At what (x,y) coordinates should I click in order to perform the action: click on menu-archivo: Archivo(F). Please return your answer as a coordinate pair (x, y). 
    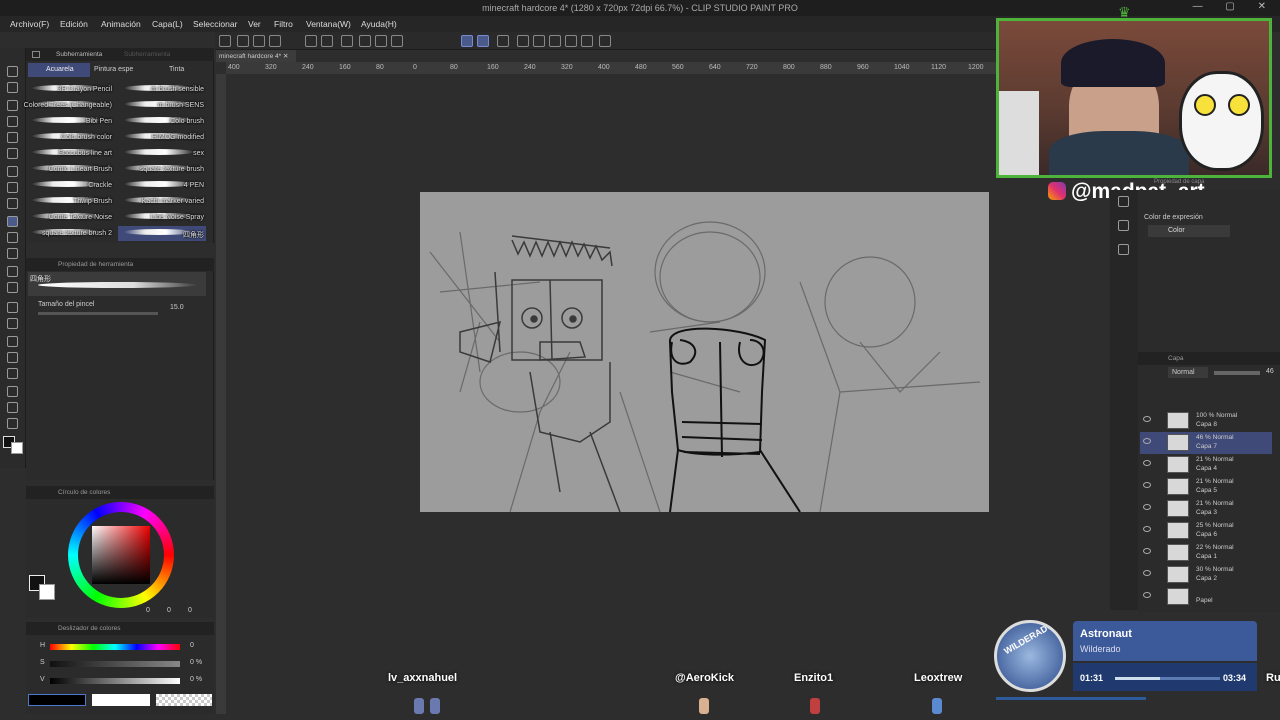
    Looking at the image, I should click on (29, 24).